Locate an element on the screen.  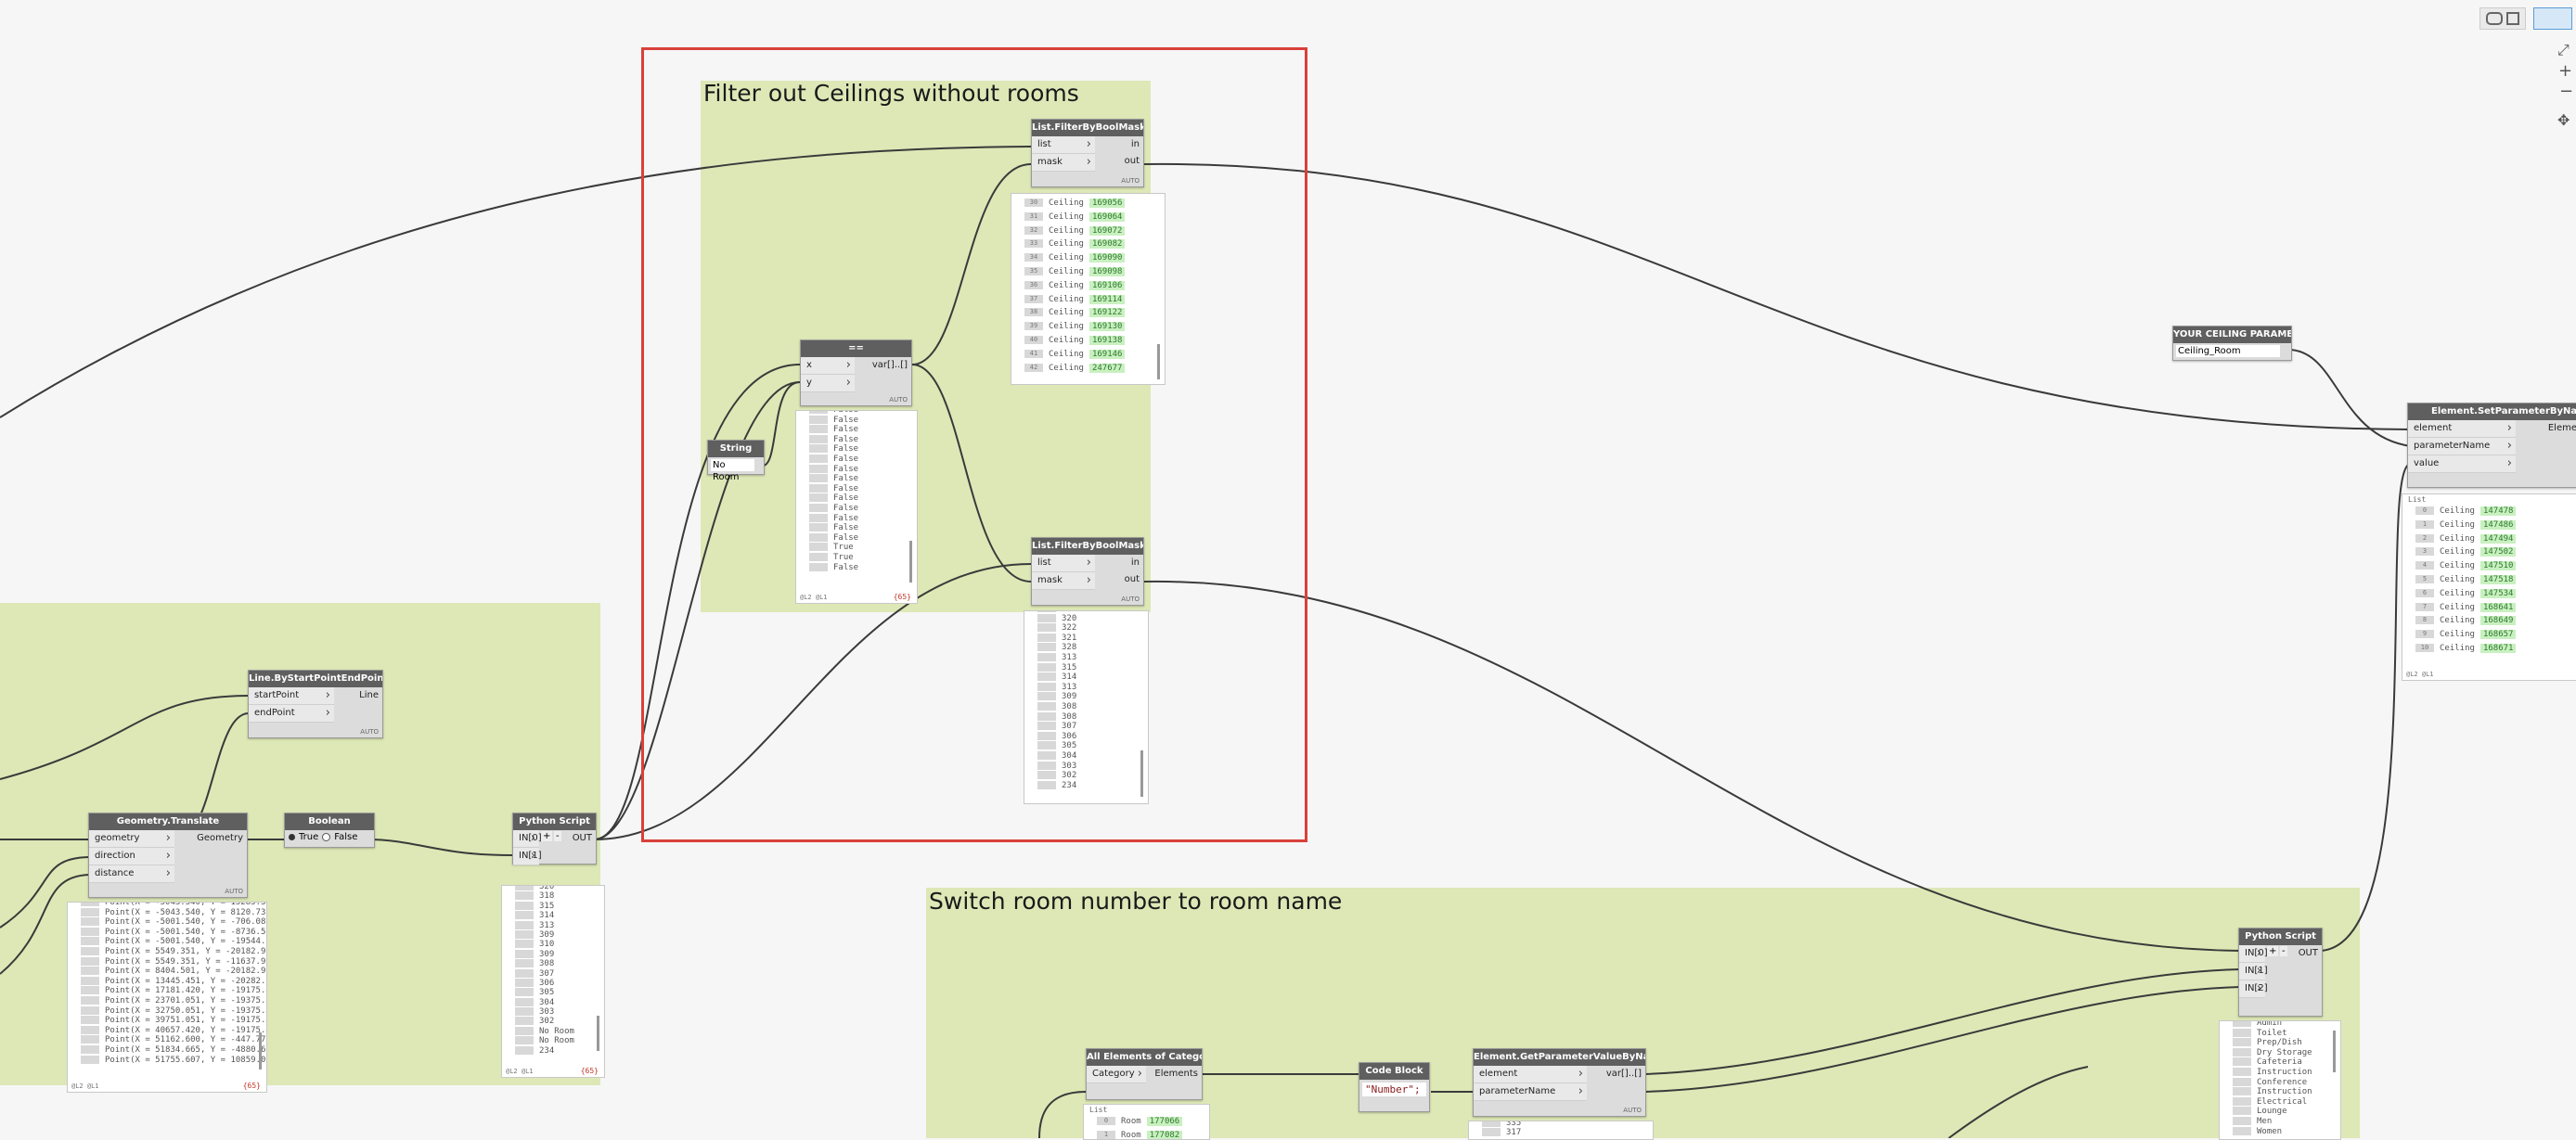
preview-get-parameter: 335 317 is located at coordinates (1561, 1130).